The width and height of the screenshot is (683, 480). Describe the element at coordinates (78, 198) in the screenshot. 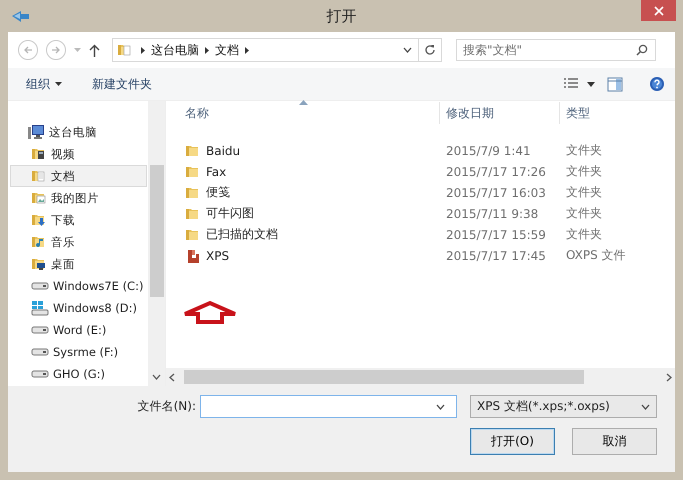

I see `sidebar-item: 我的图片` at that location.